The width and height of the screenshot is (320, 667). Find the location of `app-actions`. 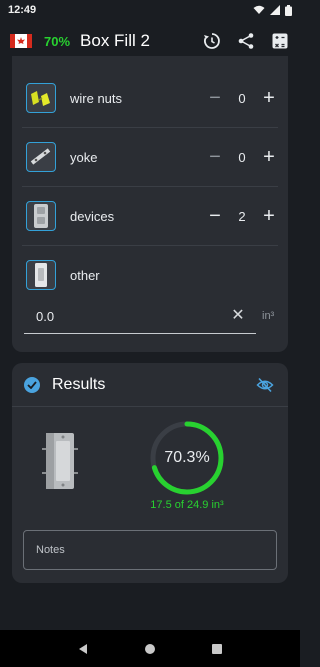

app-actions is located at coordinates (246, 41).